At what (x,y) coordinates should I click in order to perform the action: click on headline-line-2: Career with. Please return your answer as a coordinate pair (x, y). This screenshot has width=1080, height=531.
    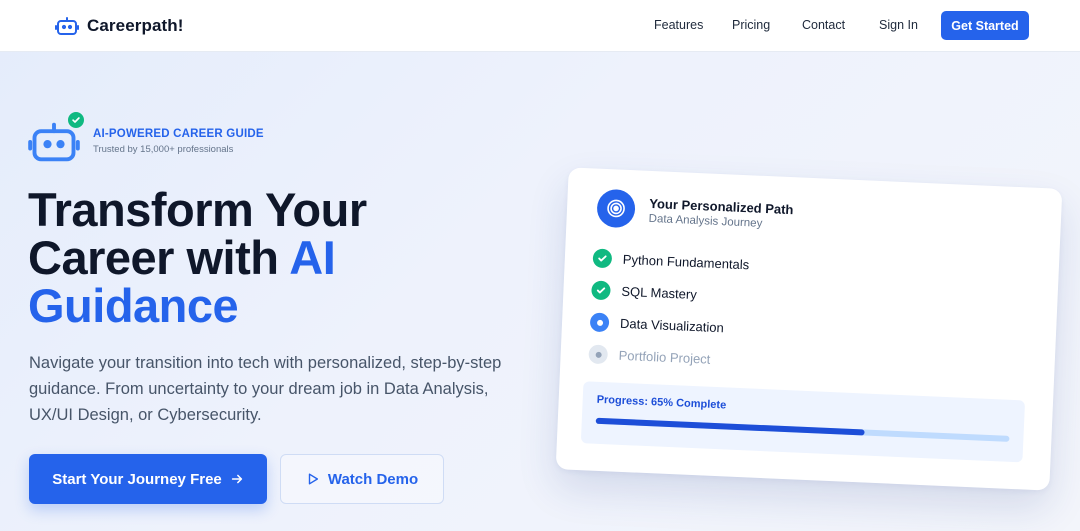
    Looking at the image, I should click on (159, 257).